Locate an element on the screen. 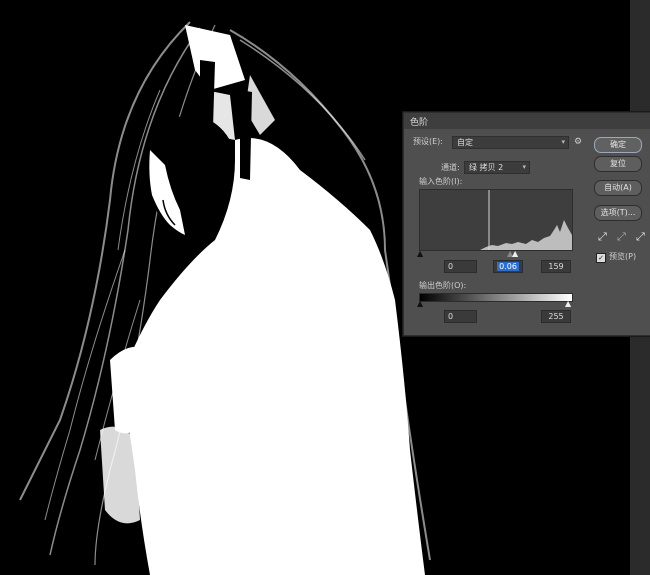 This screenshot has height=575, width=650. white-eyedropper-icon: ⤢ is located at coordinates (640, 237).